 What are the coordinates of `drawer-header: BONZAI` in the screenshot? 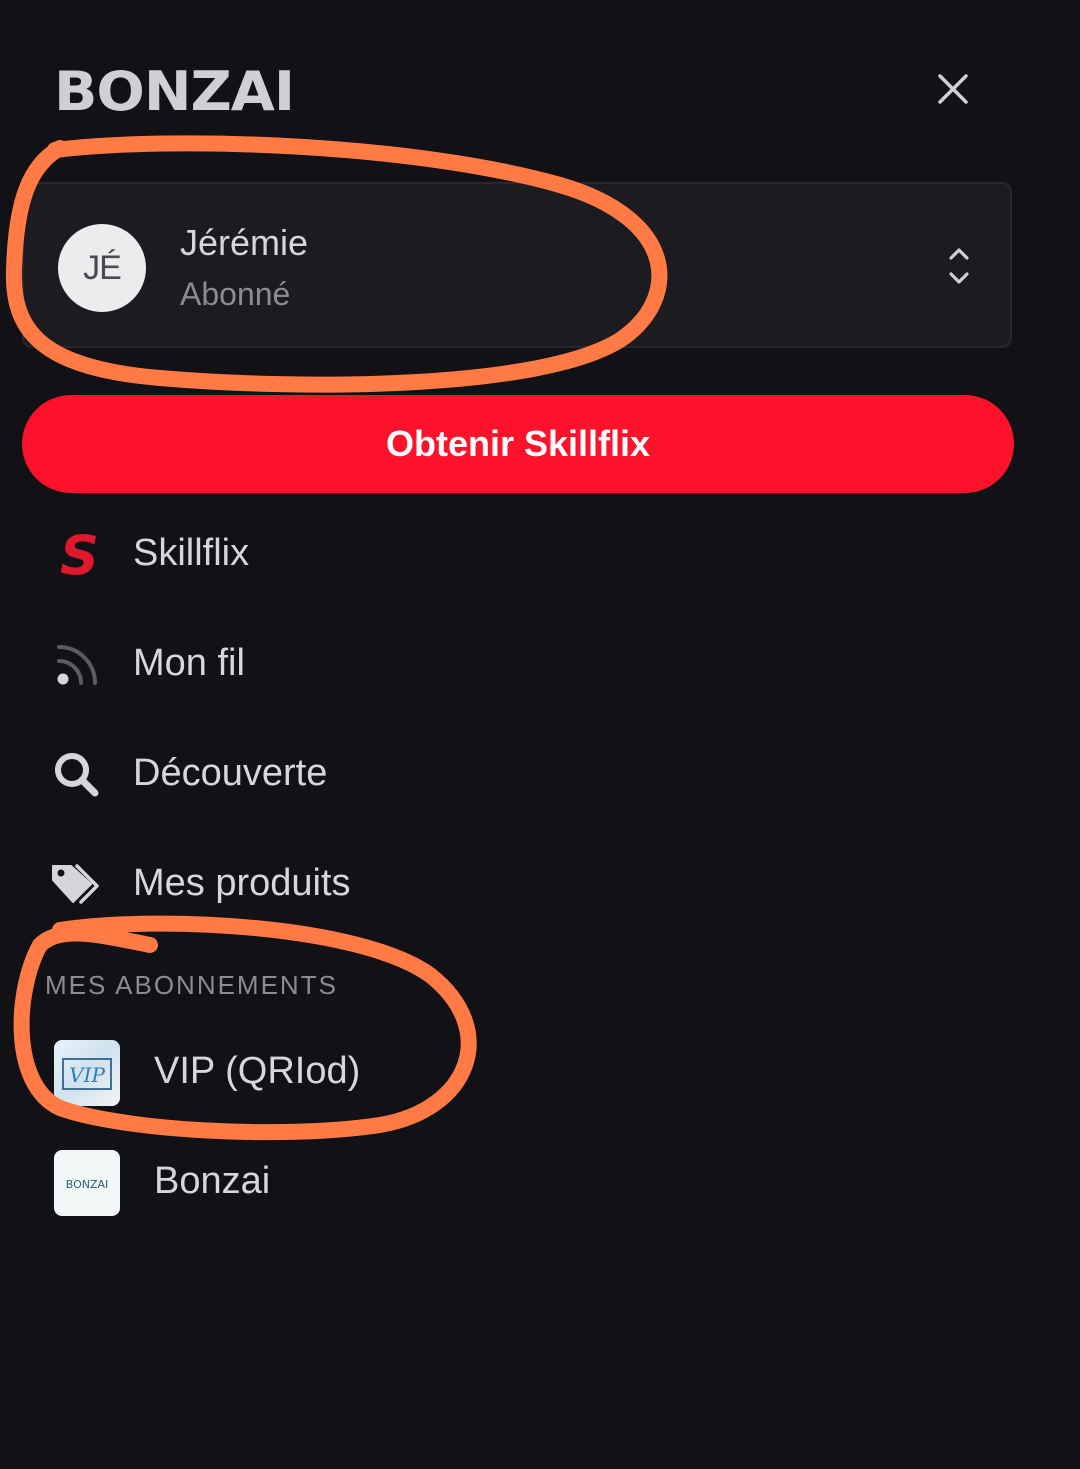 It's located at (540, 85).